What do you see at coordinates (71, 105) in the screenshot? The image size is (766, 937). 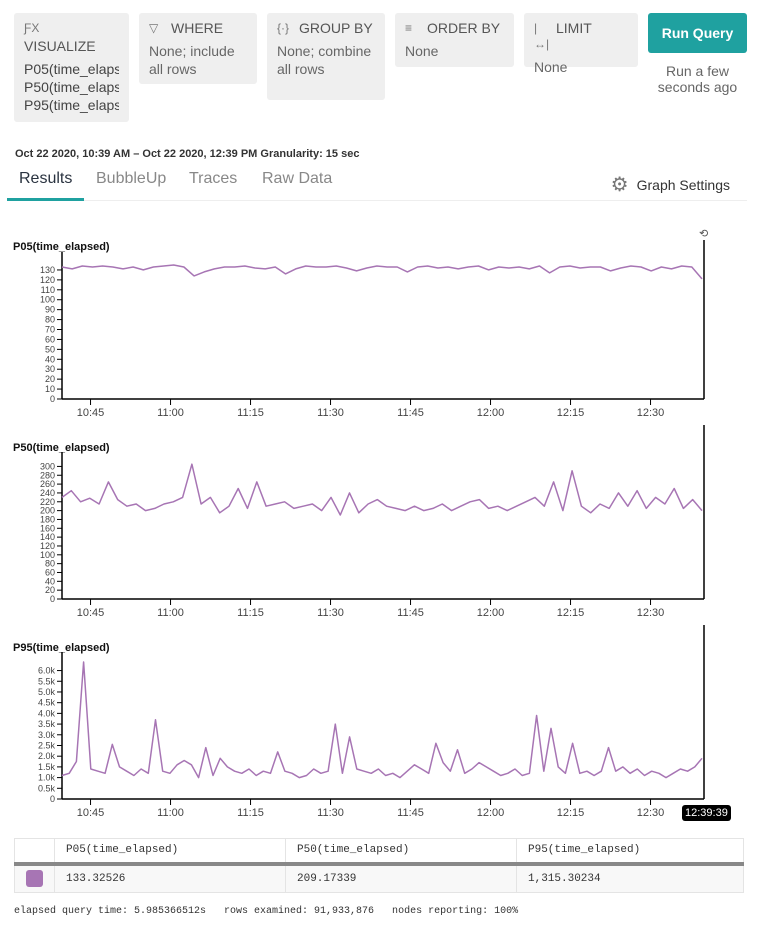 I see `visualize-item: P95(time_elapsed)` at bounding box center [71, 105].